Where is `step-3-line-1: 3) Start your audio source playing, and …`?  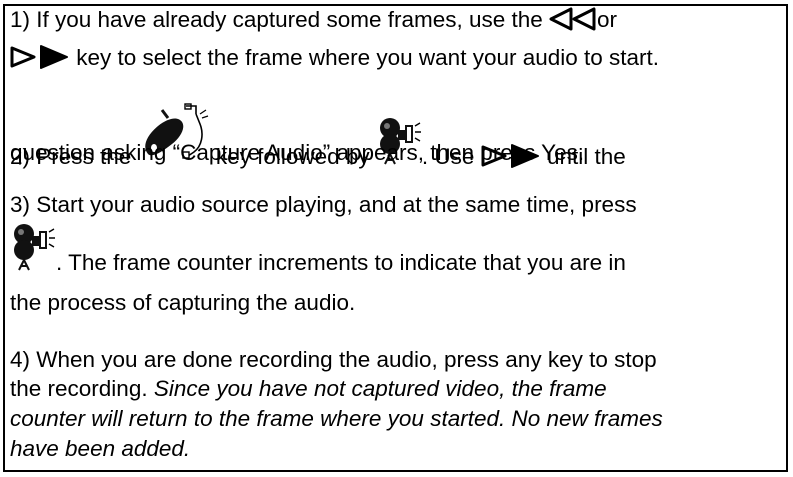 step-3-line-1: 3) Start your audio source playing, and … is located at coordinates (395, 205).